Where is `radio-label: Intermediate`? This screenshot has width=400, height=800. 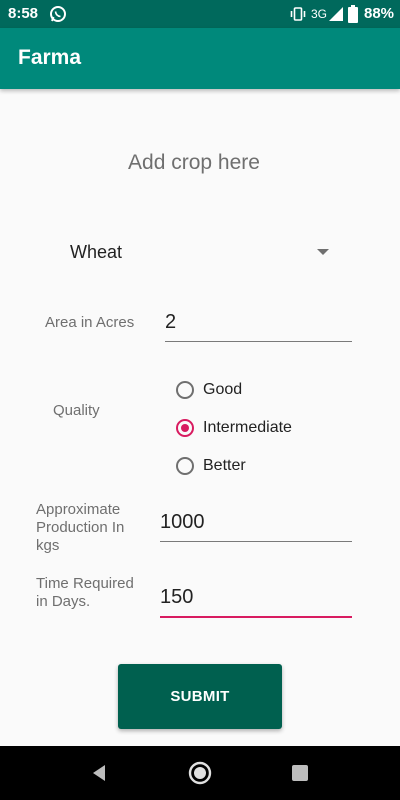
radio-label: Intermediate is located at coordinates (247, 427).